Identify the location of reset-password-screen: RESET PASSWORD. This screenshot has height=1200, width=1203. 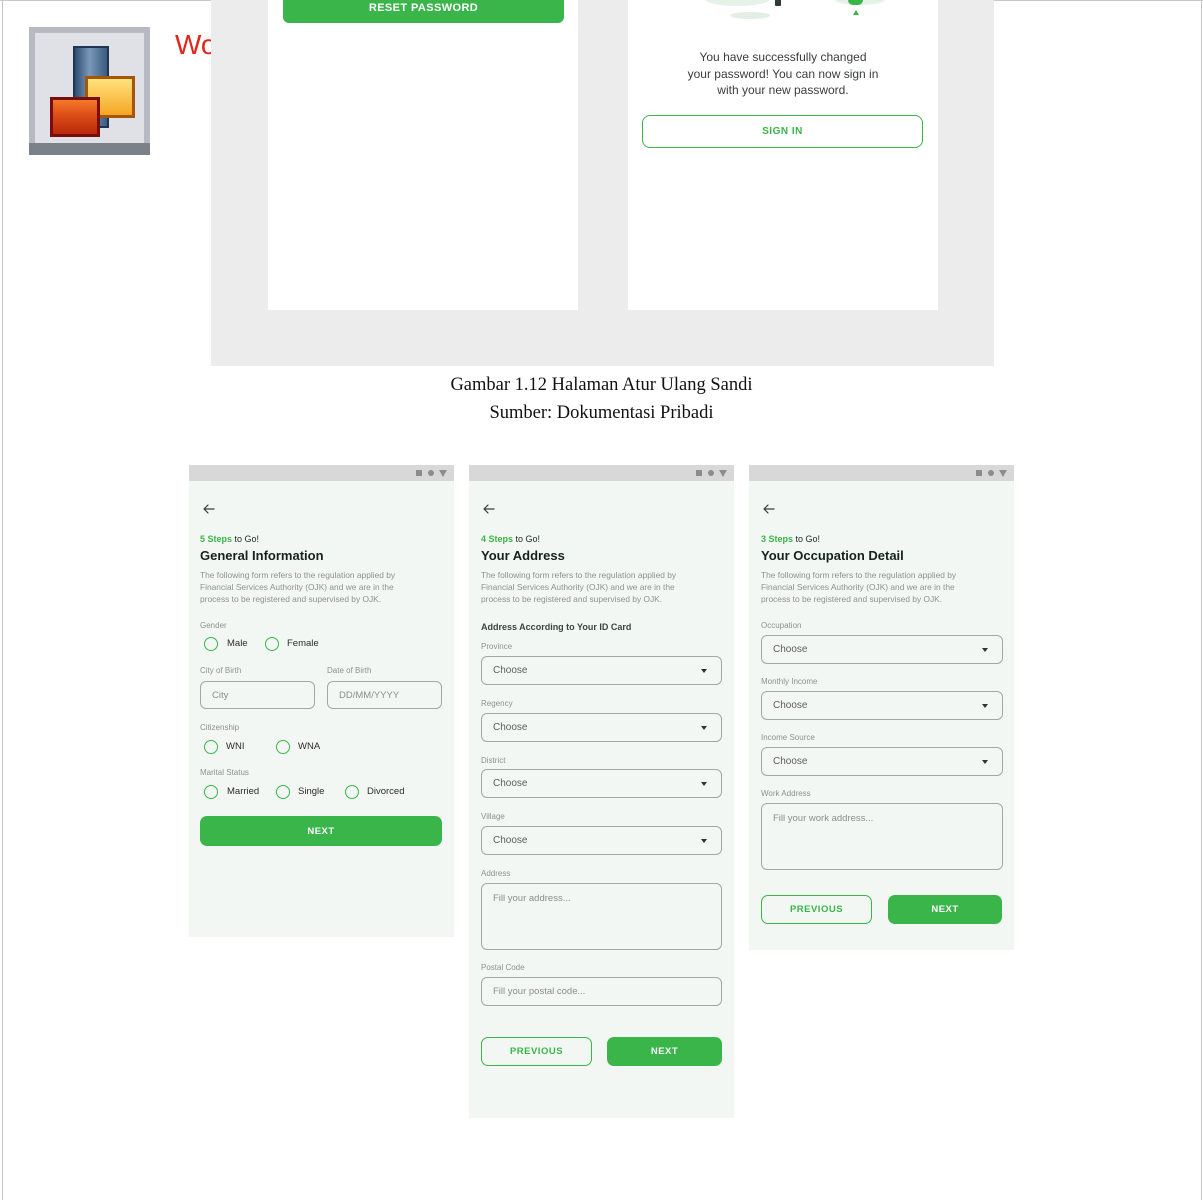
(423, 155).